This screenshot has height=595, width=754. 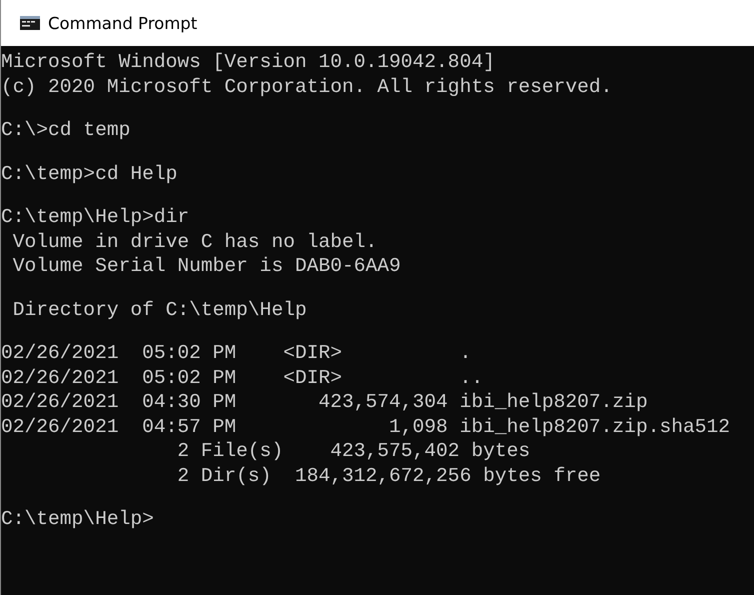 I want to click on console-line: Volume Serial Number is DAB0-6AA9, so click(x=206, y=266).